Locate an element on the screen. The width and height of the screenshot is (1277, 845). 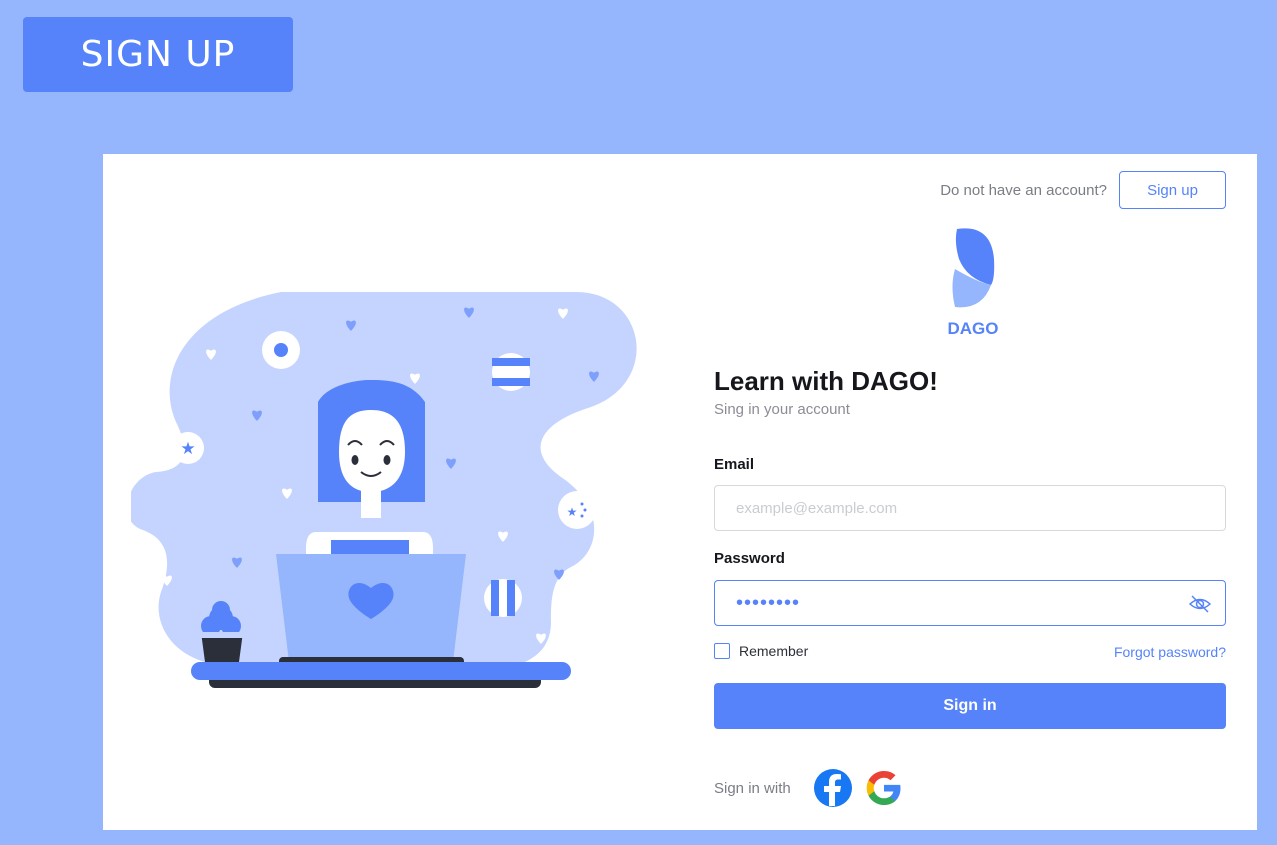
password-value: •••••••• is located at coordinates (768, 603).